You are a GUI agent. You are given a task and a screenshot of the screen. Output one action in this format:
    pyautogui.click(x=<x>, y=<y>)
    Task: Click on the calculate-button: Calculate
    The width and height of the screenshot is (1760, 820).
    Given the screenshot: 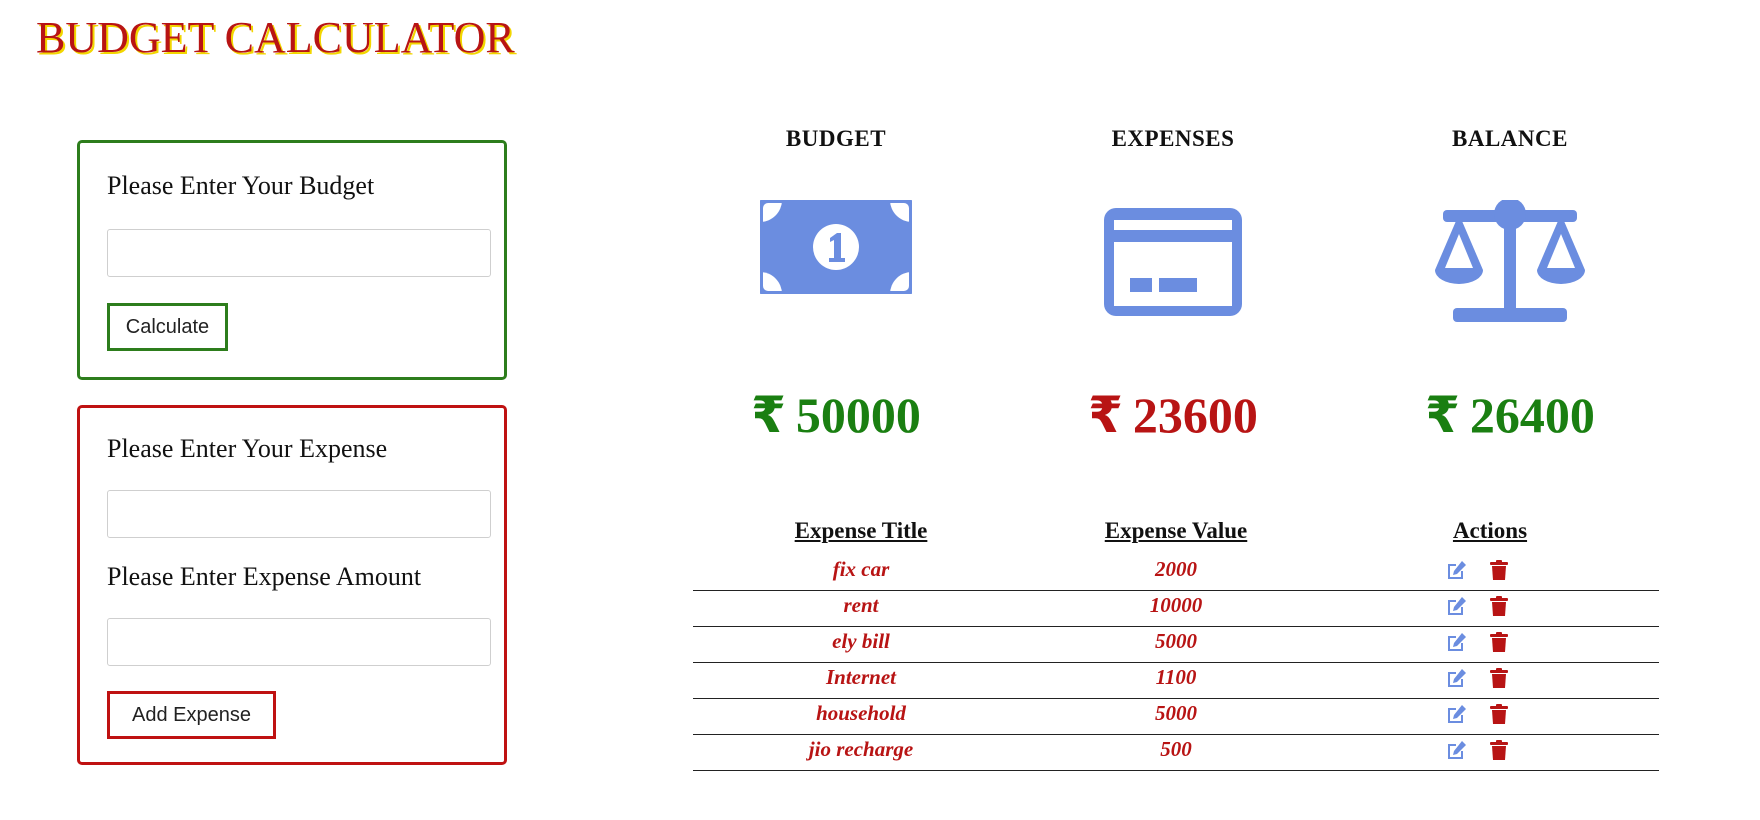 What is the action you would take?
    pyautogui.click(x=167, y=327)
    